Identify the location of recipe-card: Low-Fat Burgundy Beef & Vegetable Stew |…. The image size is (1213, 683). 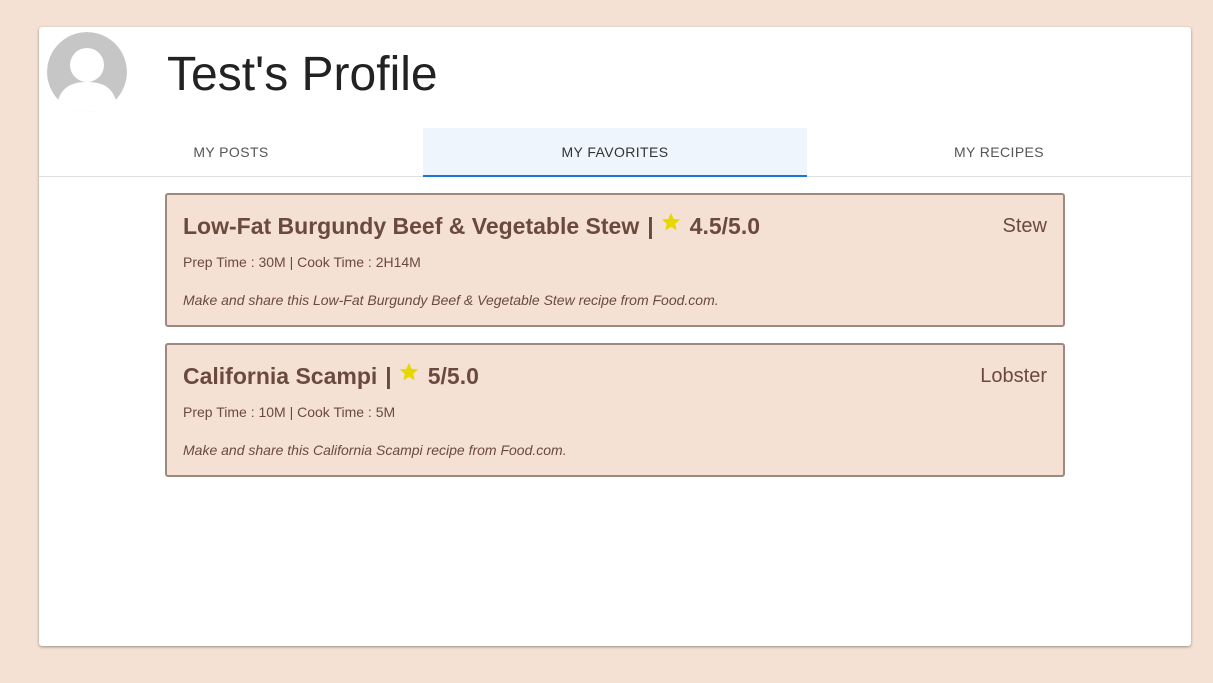
(615, 260).